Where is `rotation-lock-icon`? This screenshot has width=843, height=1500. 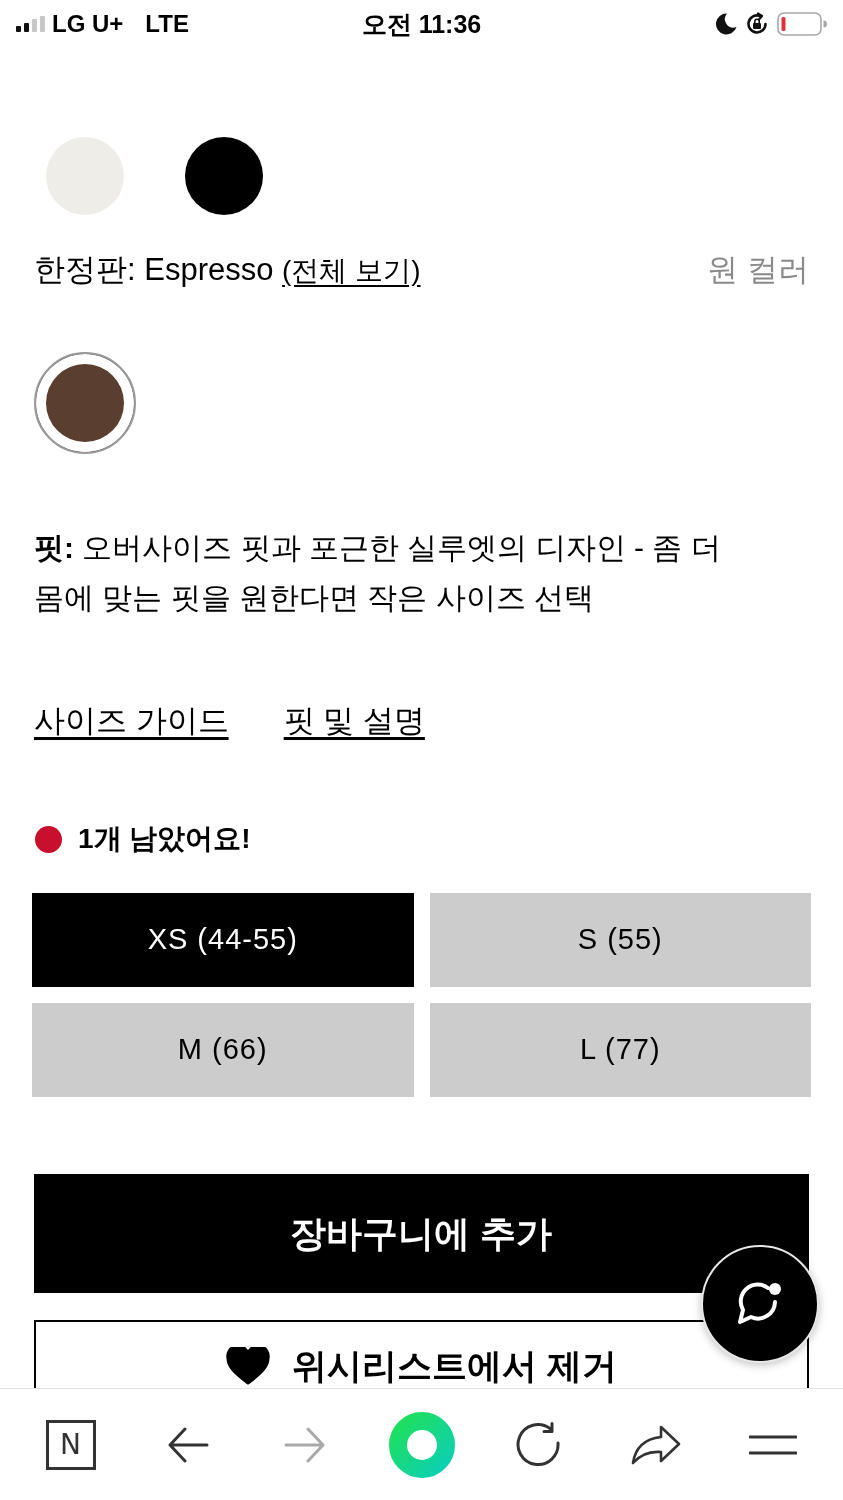
rotation-lock-icon is located at coordinates (757, 24).